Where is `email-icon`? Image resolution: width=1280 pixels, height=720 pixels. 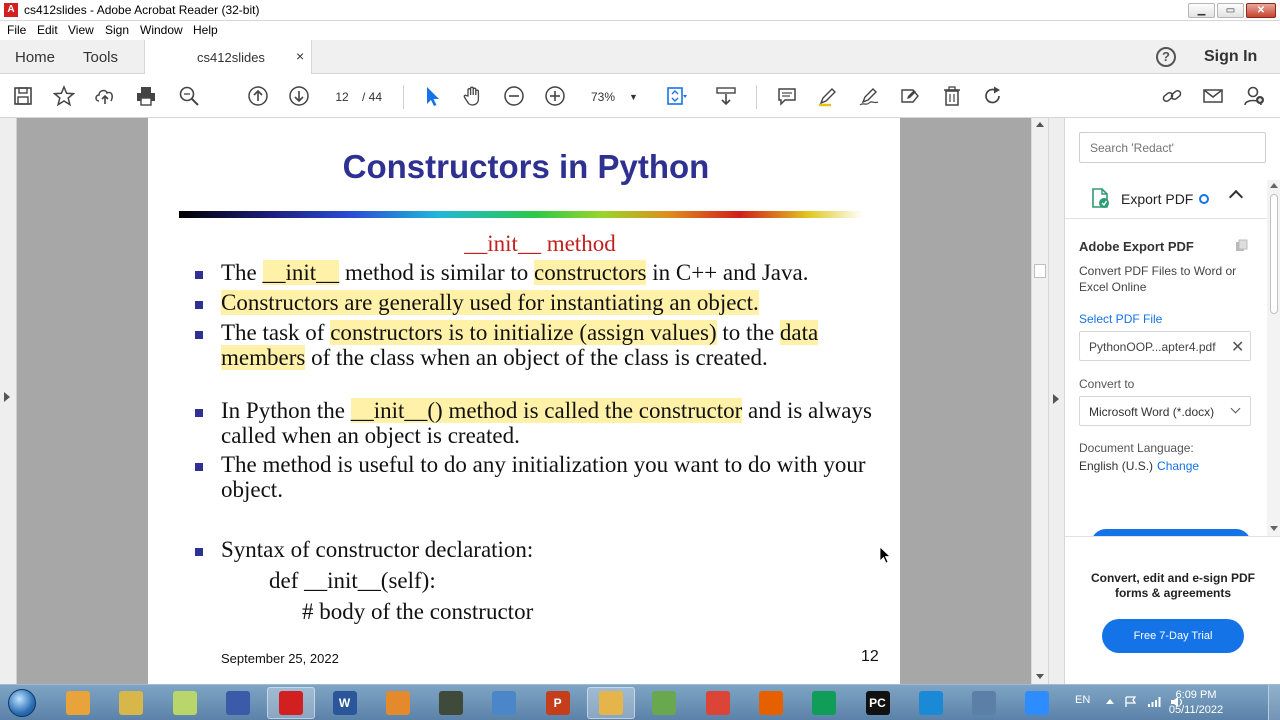 email-icon is located at coordinates (1213, 96).